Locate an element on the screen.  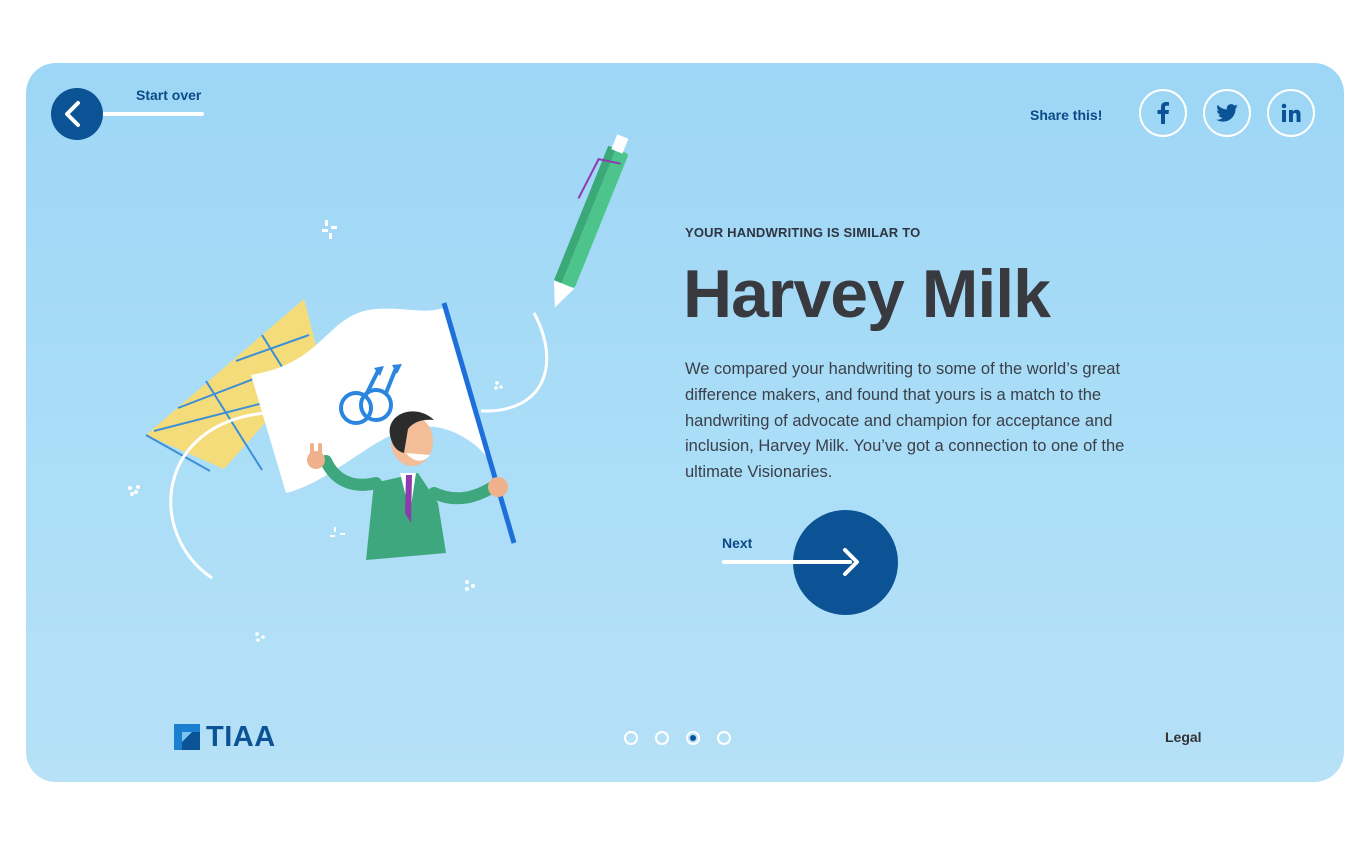
facebook-icon is located at coordinates (1163, 113).